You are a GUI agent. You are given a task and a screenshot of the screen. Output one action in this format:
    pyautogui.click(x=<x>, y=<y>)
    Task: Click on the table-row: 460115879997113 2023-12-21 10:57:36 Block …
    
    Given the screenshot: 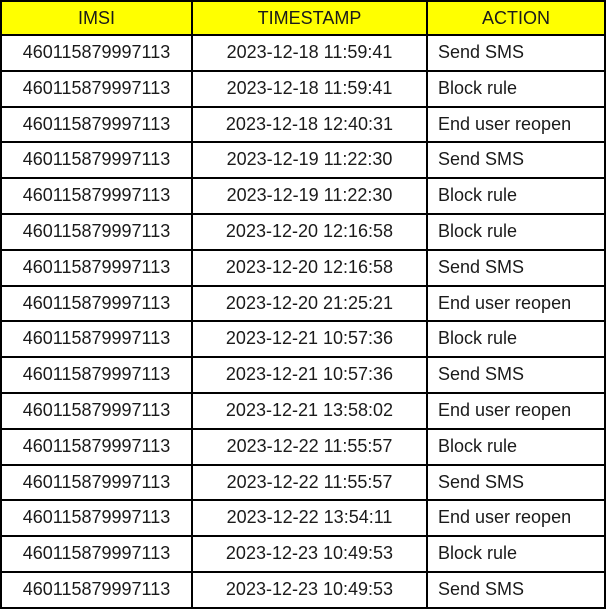 What is the action you would take?
    pyautogui.click(x=303, y=339)
    